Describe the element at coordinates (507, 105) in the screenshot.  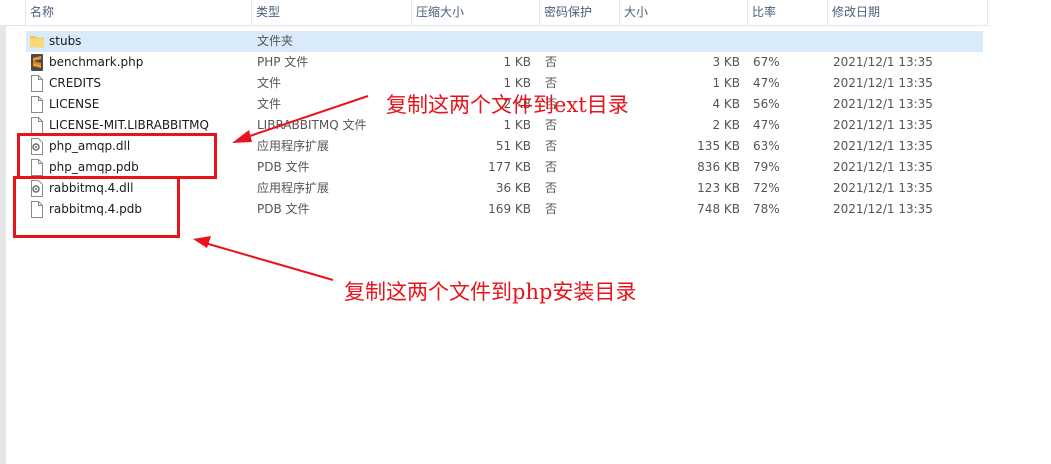
I see `annotation-copy-to-ext: 复制这两个文件到ext目录` at that location.